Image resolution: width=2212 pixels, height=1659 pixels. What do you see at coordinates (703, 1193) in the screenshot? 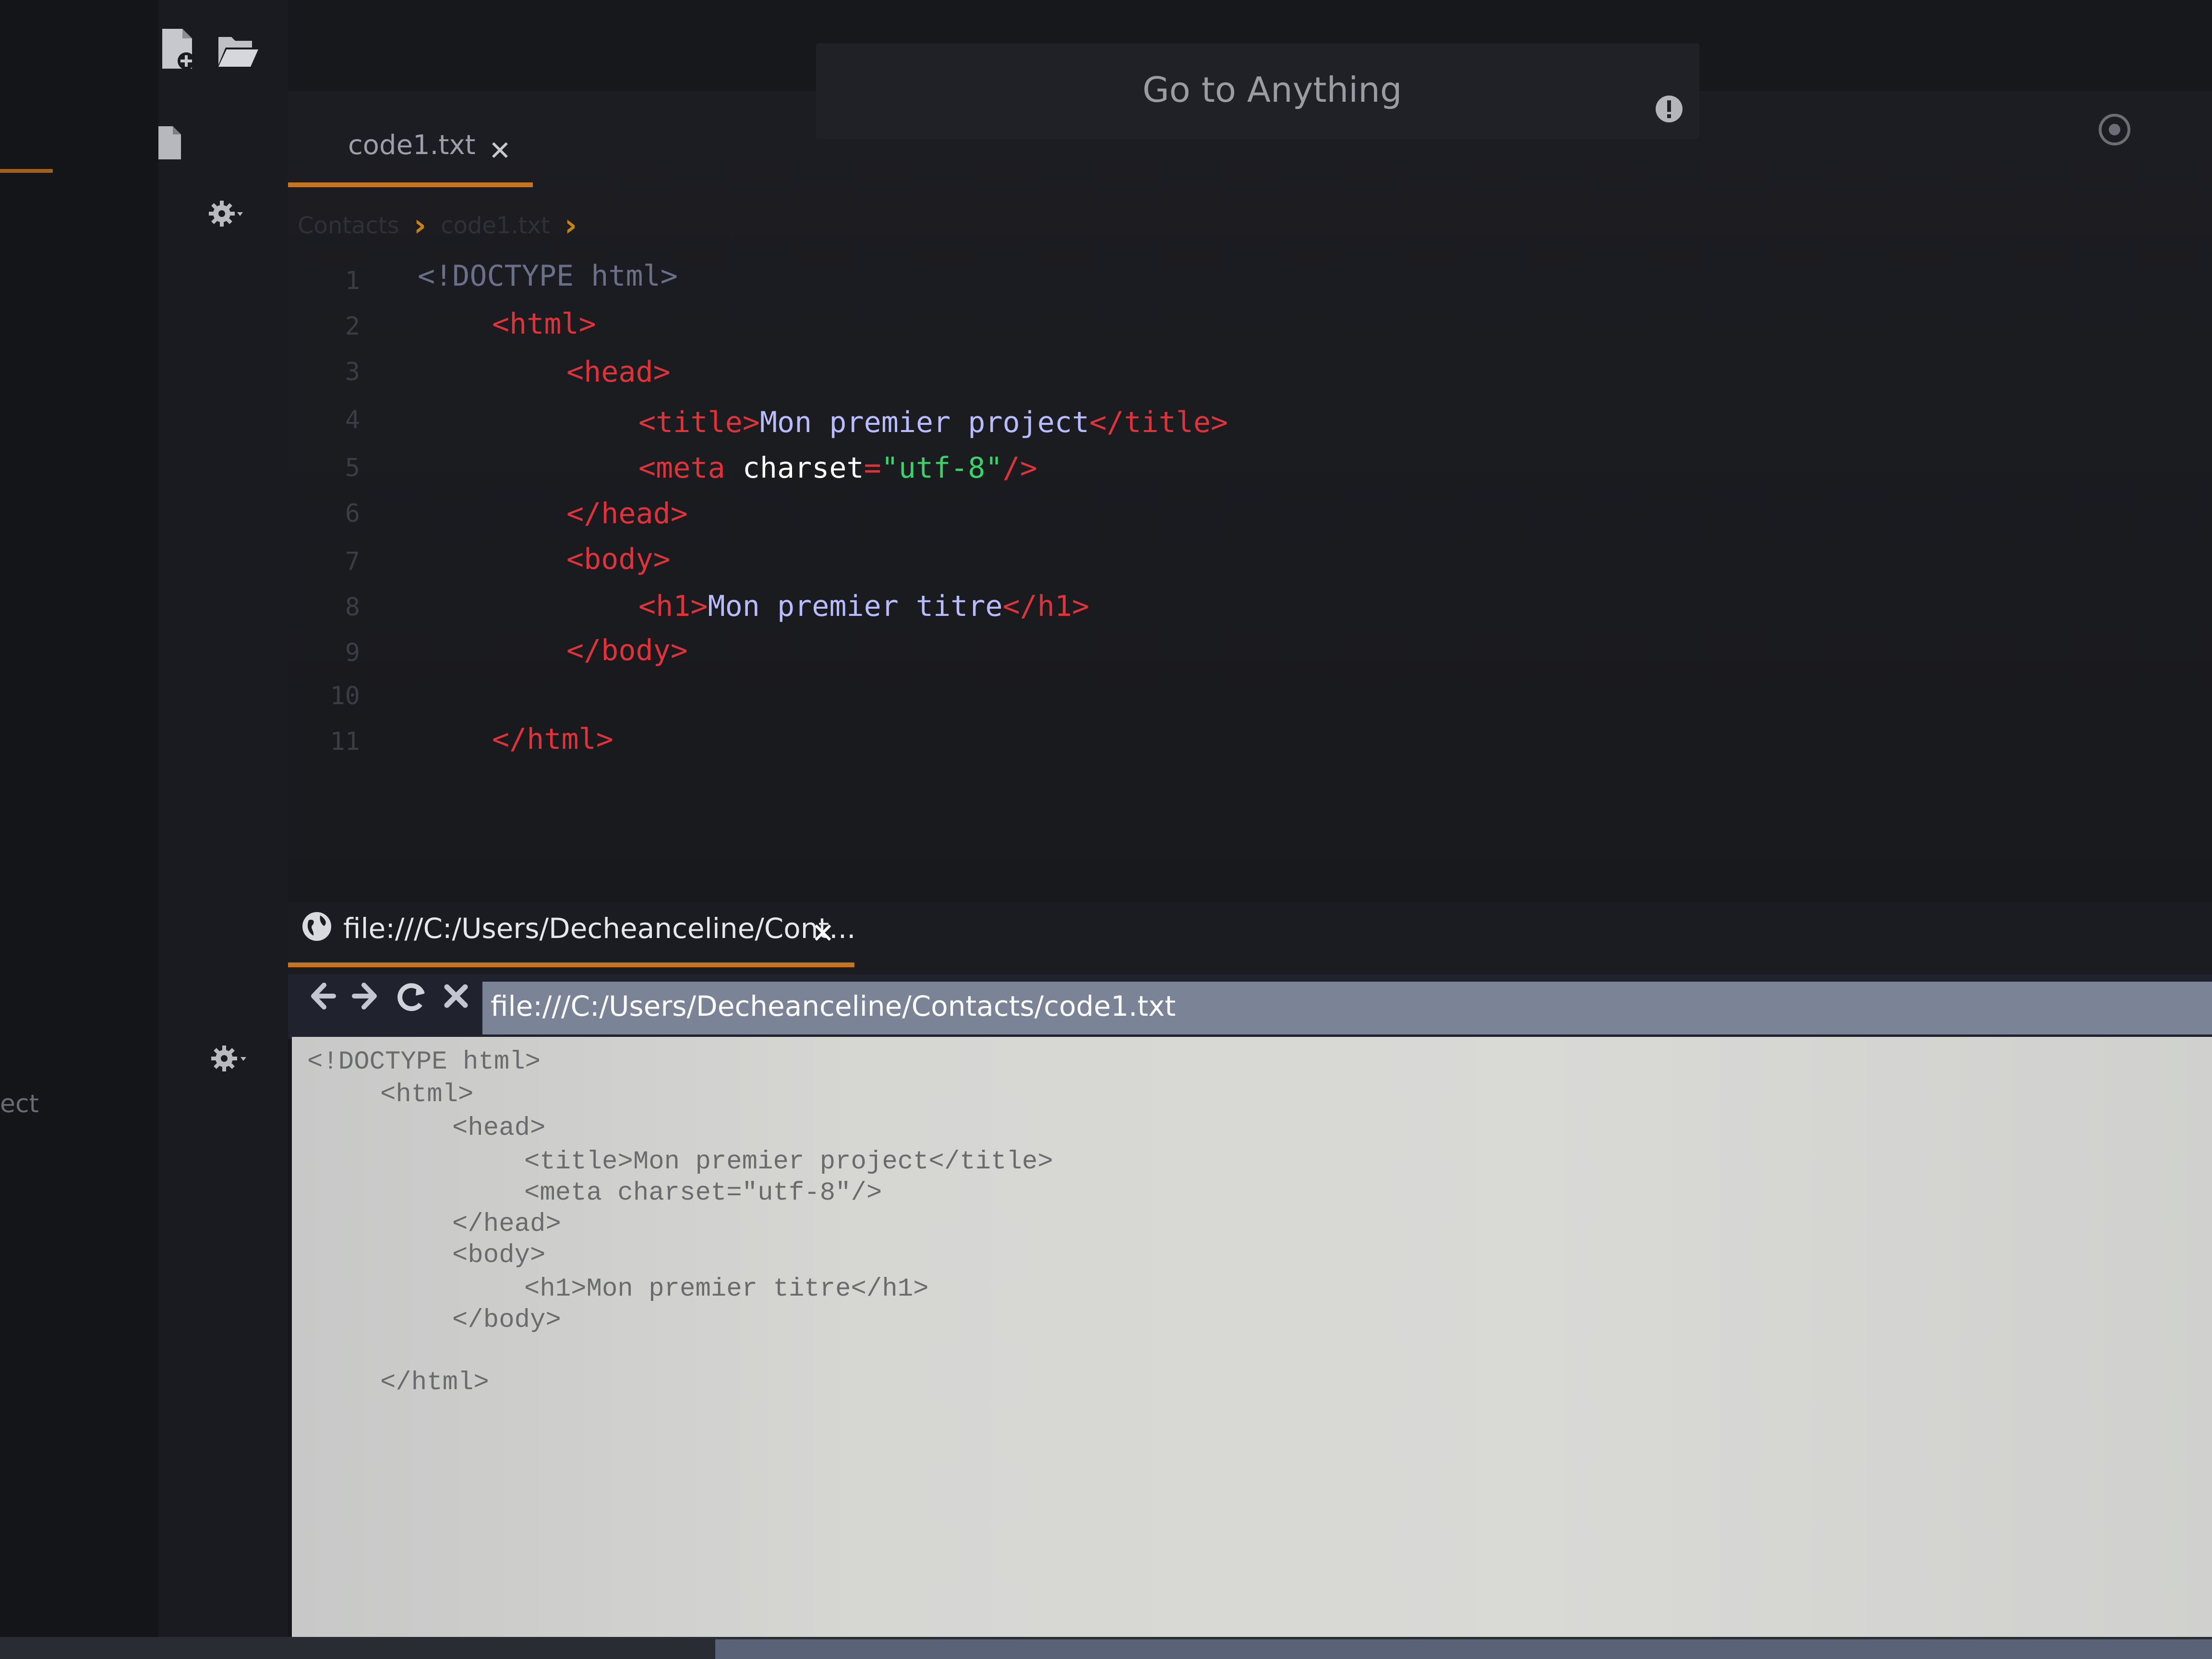
I see `page-text-line: <meta charset="utf-8"/>` at bounding box center [703, 1193].